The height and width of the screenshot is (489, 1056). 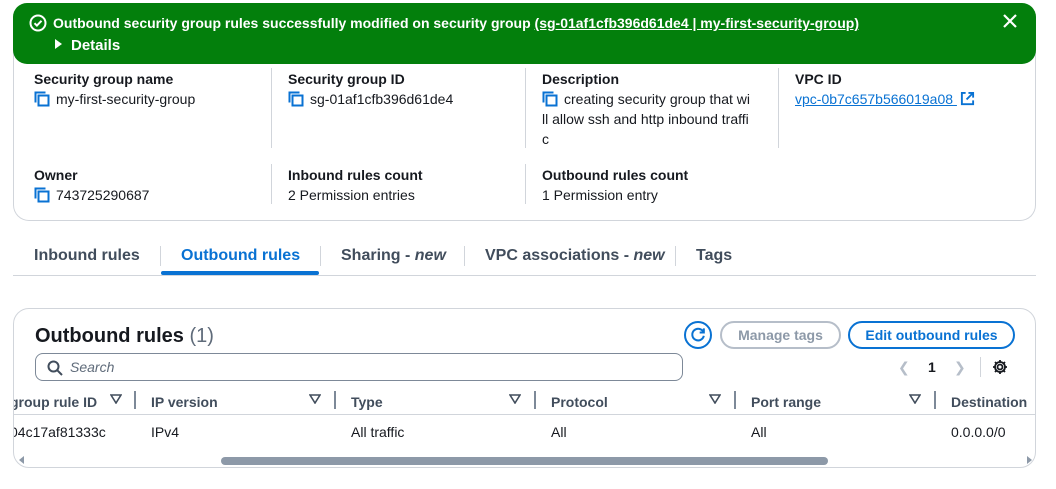 What do you see at coordinates (165, 432) in the screenshot?
I see `cell-ip-version: IPv4` at bounding box center [165, 432].